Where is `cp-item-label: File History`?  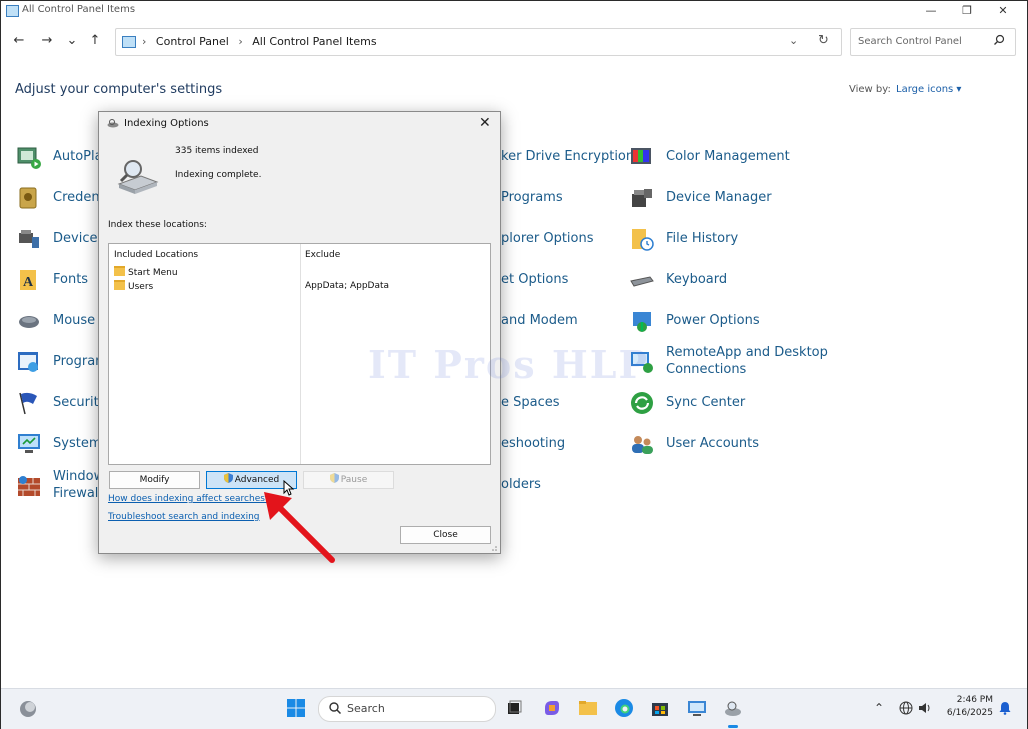 cp-item-label: File History is located at coordinates (702, 238).